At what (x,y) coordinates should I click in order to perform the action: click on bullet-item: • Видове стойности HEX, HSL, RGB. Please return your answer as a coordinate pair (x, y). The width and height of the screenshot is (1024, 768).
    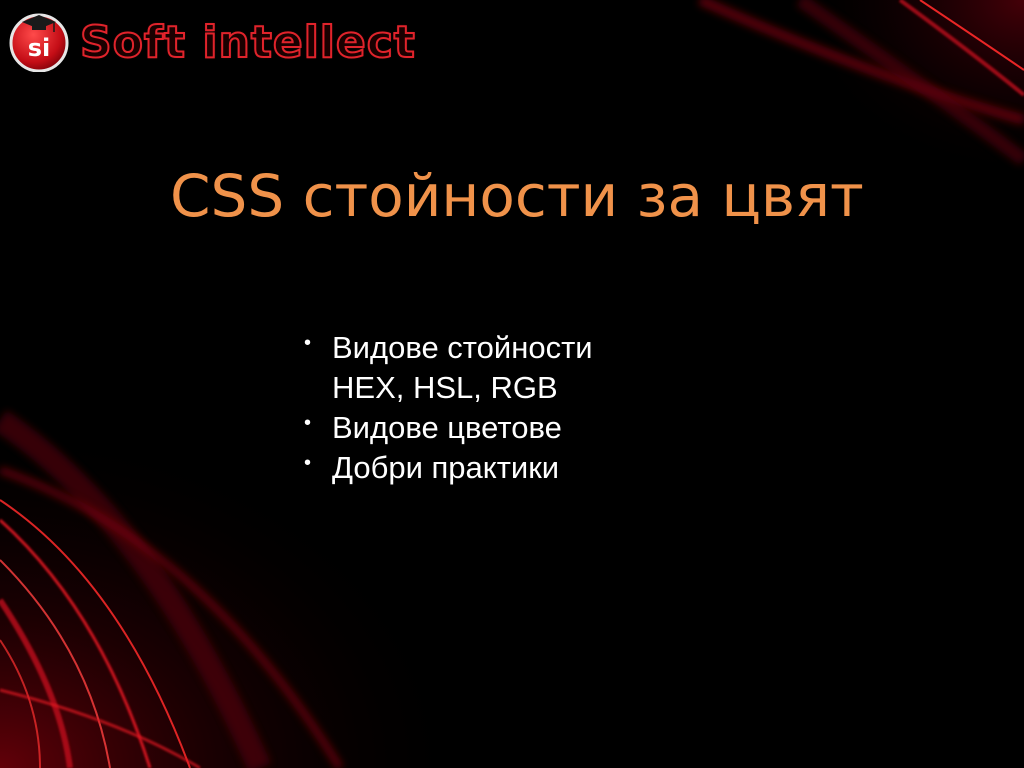
    Looking at the image, I should click on (446, 368).